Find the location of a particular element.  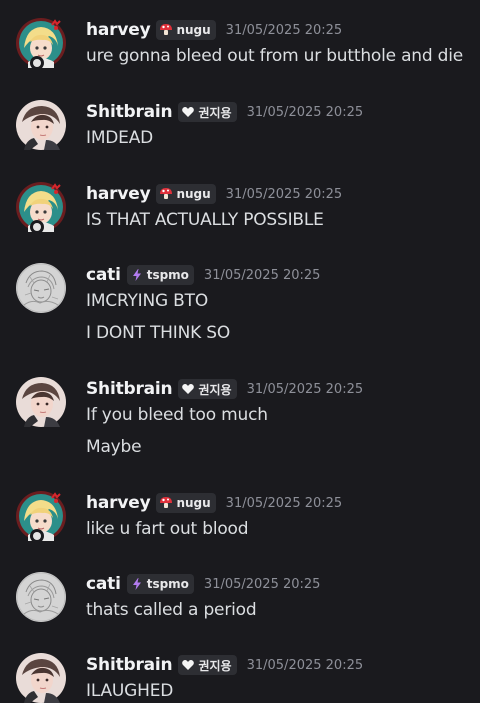

message-text: ILAUGHED is located at coordinates (130, 691).